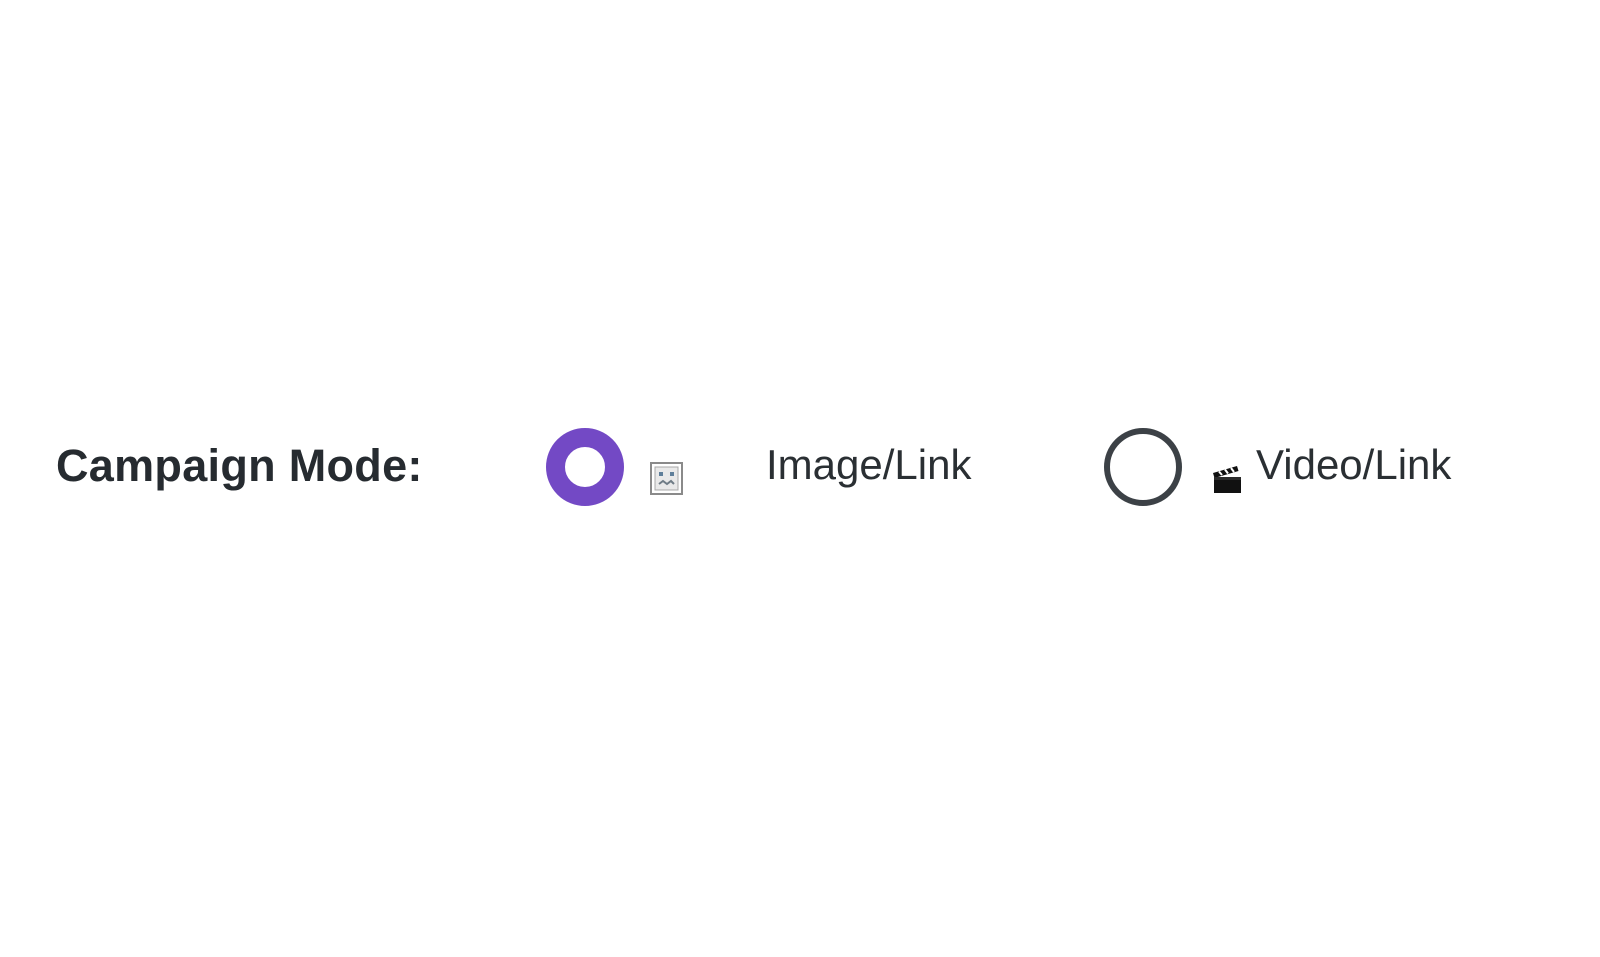 This screenshot has height=957, width=1600. What do you see at coordinates (666, 478) in the screenshot?
I see `broken-image-icon` at bounding box center [666, 478].